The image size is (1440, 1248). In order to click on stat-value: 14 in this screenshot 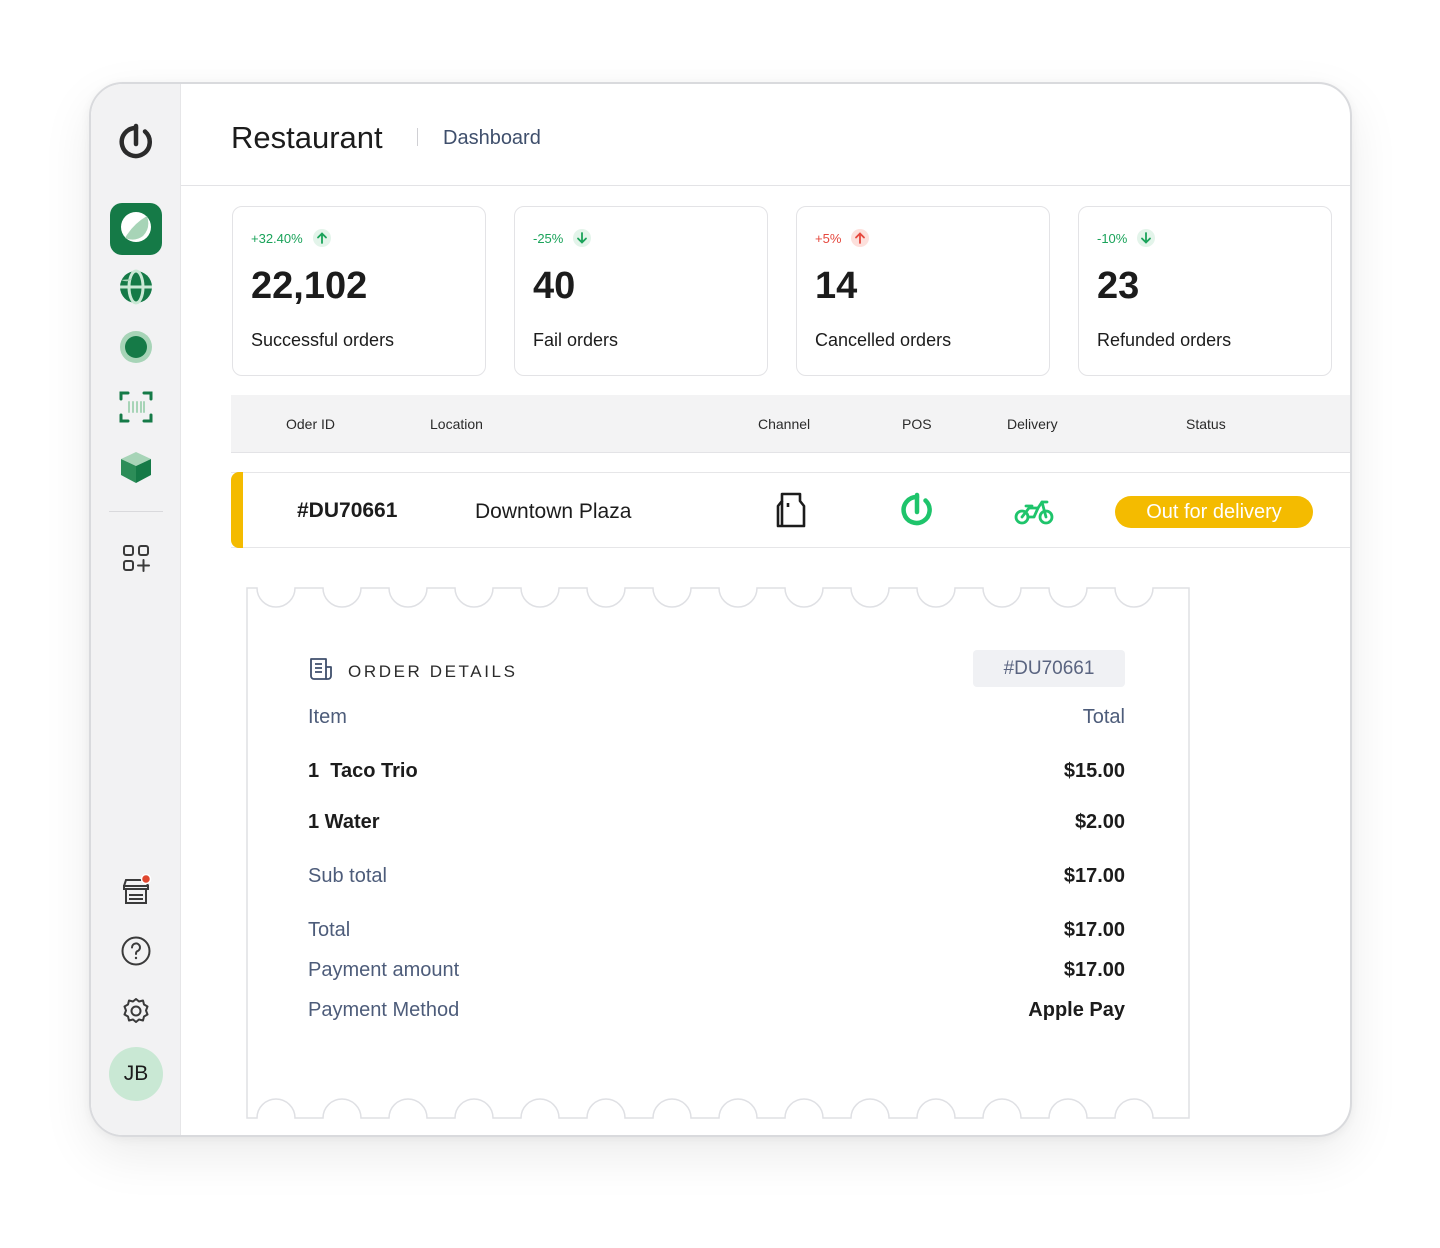, I will do `click(836, 286)`.